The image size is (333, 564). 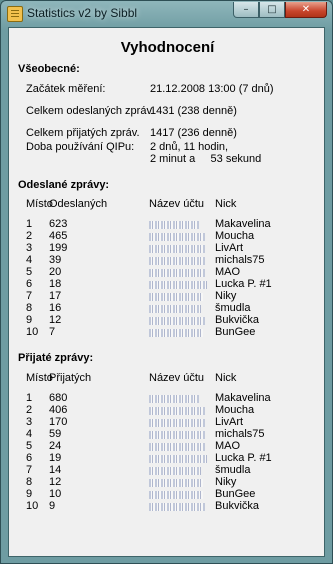 What do you see at coordinates (306, 10) in the screenshot?
I see `close-button: ✕` at bounding box center [306, 10].